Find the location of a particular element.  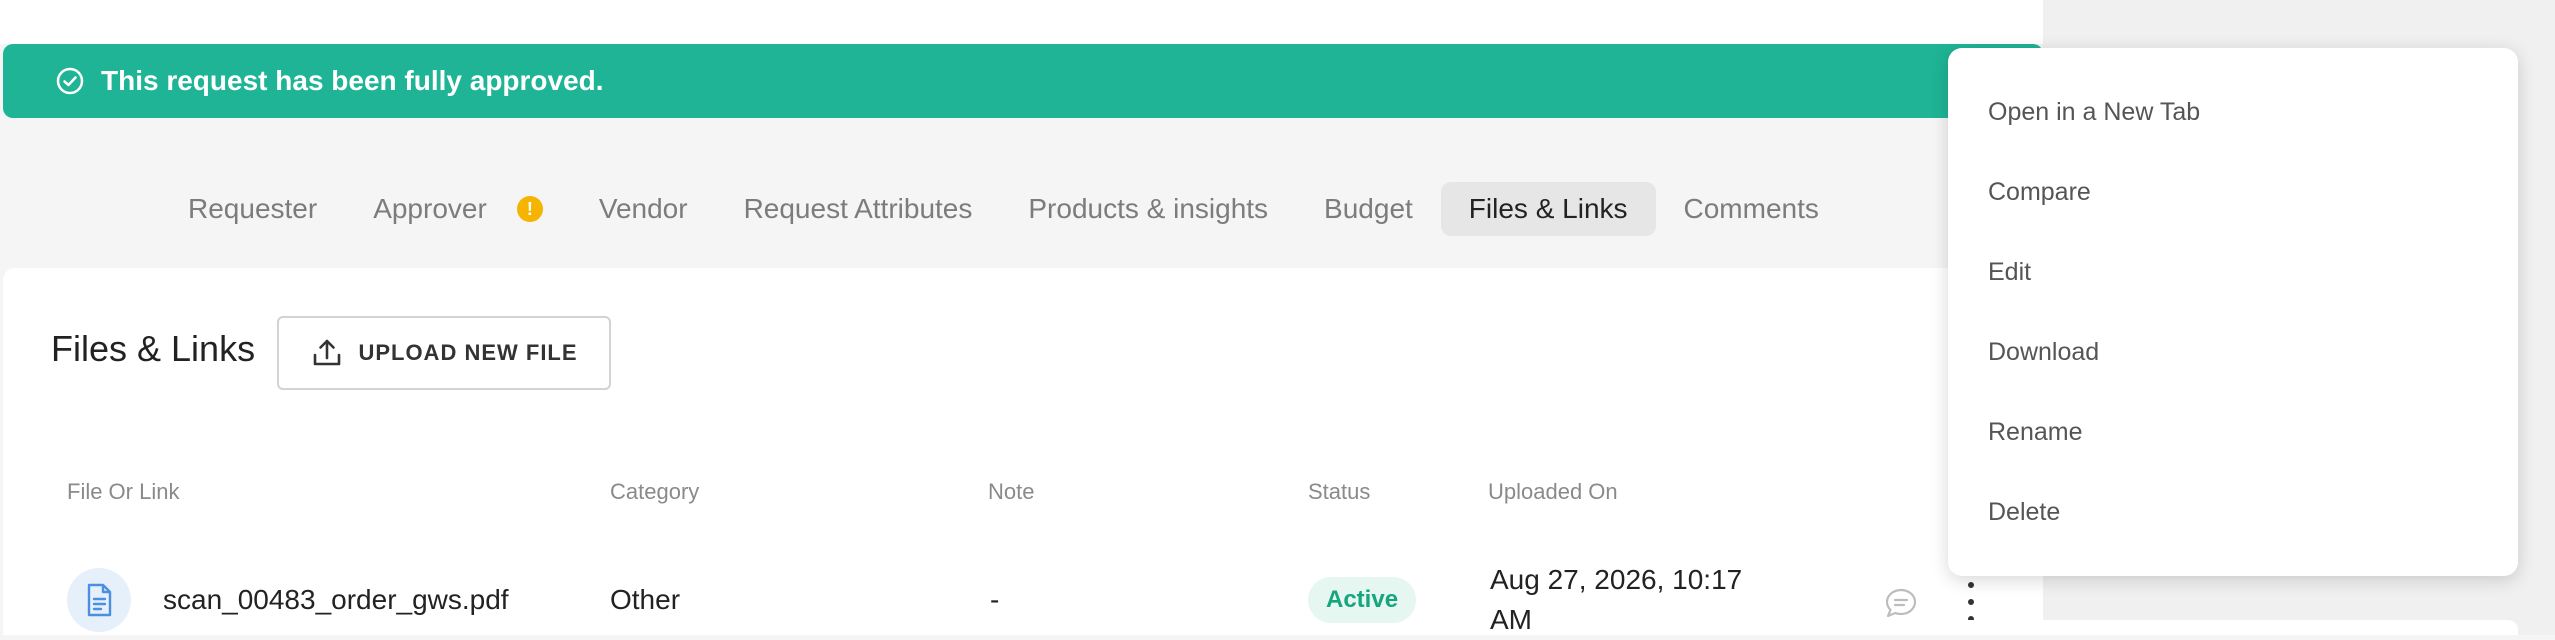

note-value: - is located at coordinates (995, 599).